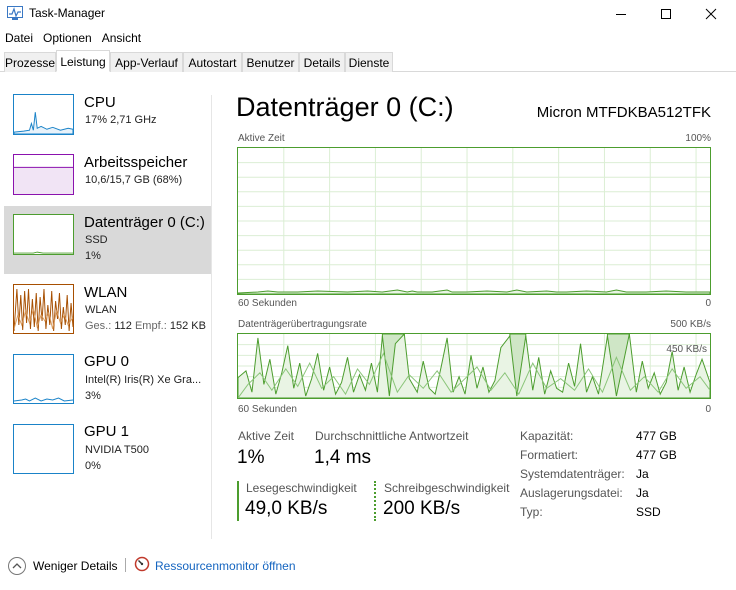  I want to click on sidebar-item-gpu-1: GPU 1 NVIDIA T500 0%, so click(107, 451).